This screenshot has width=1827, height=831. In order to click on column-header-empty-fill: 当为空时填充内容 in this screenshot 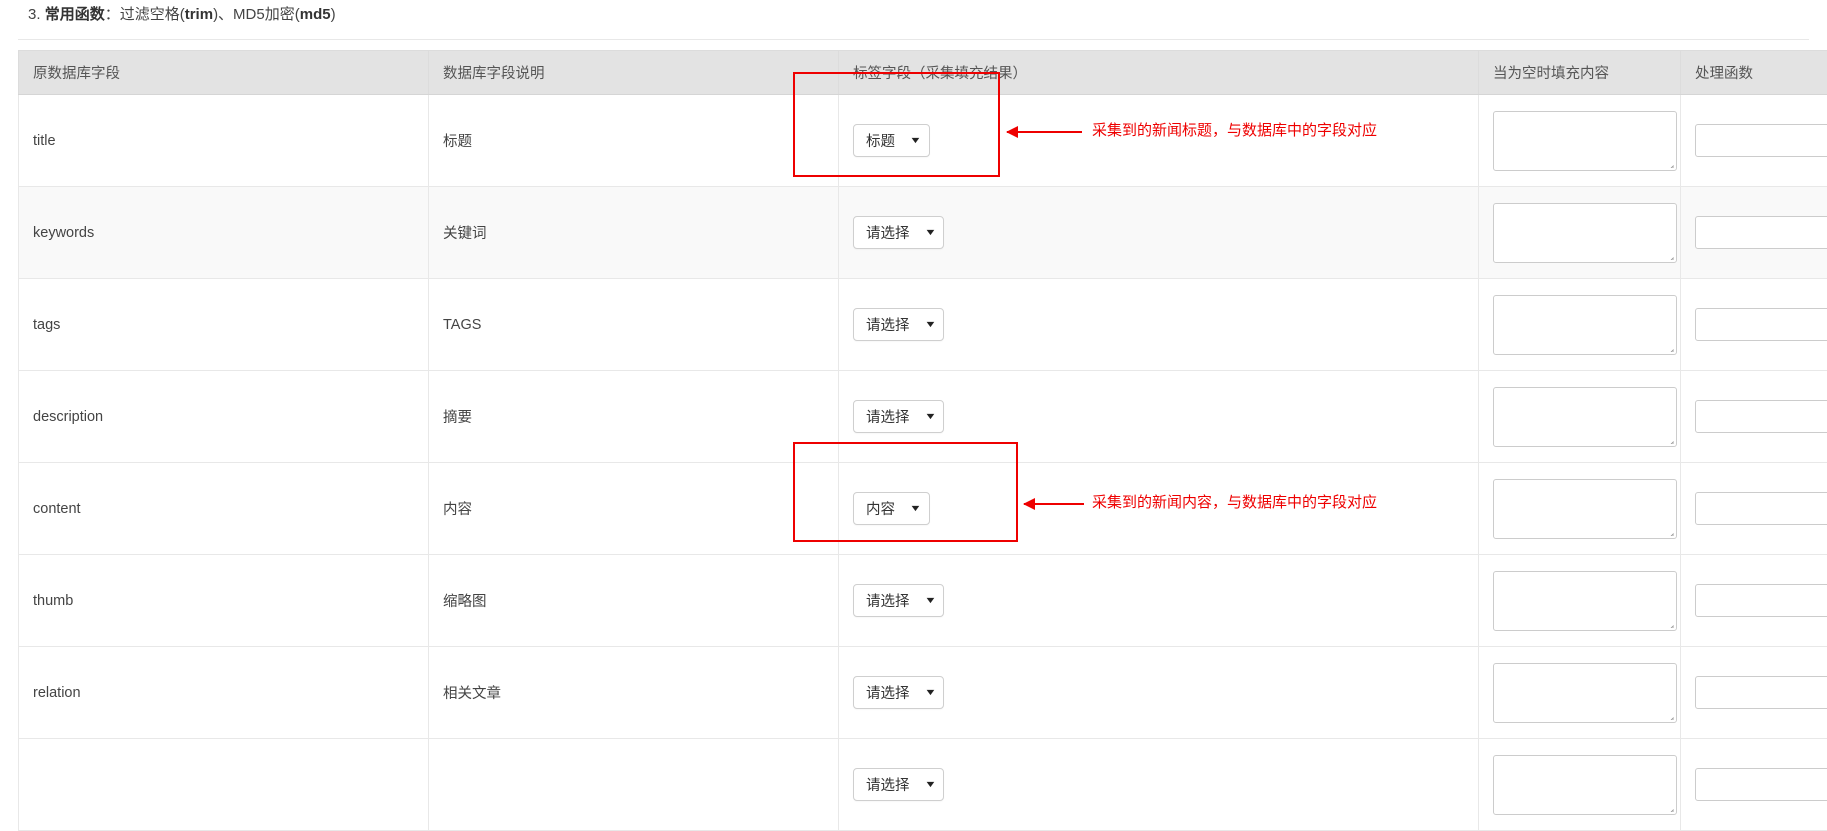, I will do `click(1580, 73)`.